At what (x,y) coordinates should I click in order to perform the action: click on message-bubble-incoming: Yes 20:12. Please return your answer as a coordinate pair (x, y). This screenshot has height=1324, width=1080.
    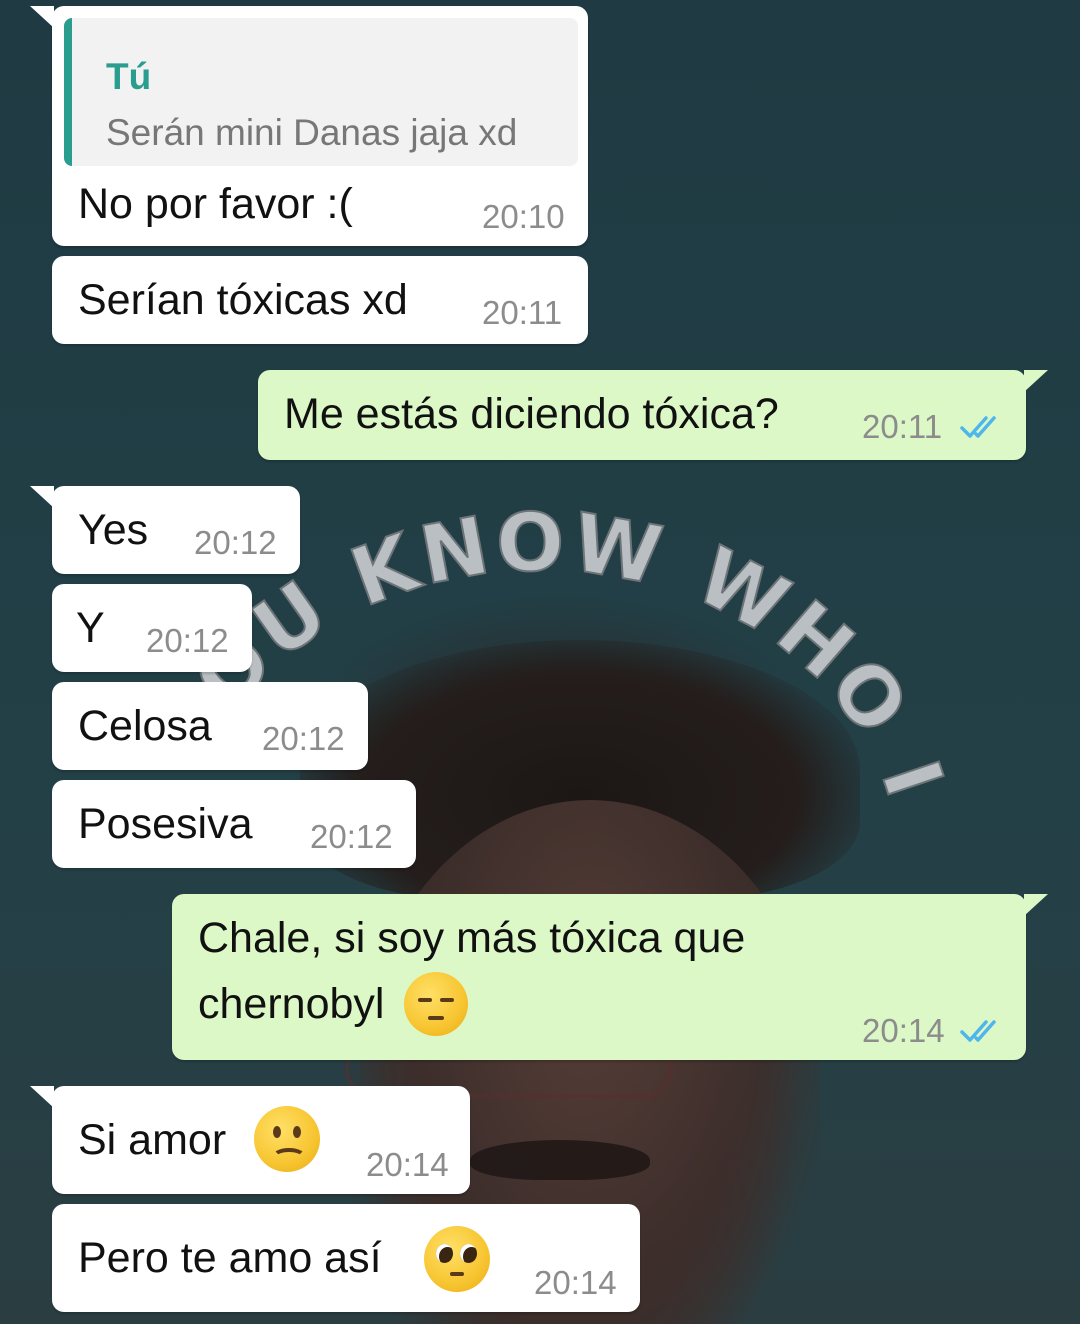
    Looking at the image, I should click on (165, 530).